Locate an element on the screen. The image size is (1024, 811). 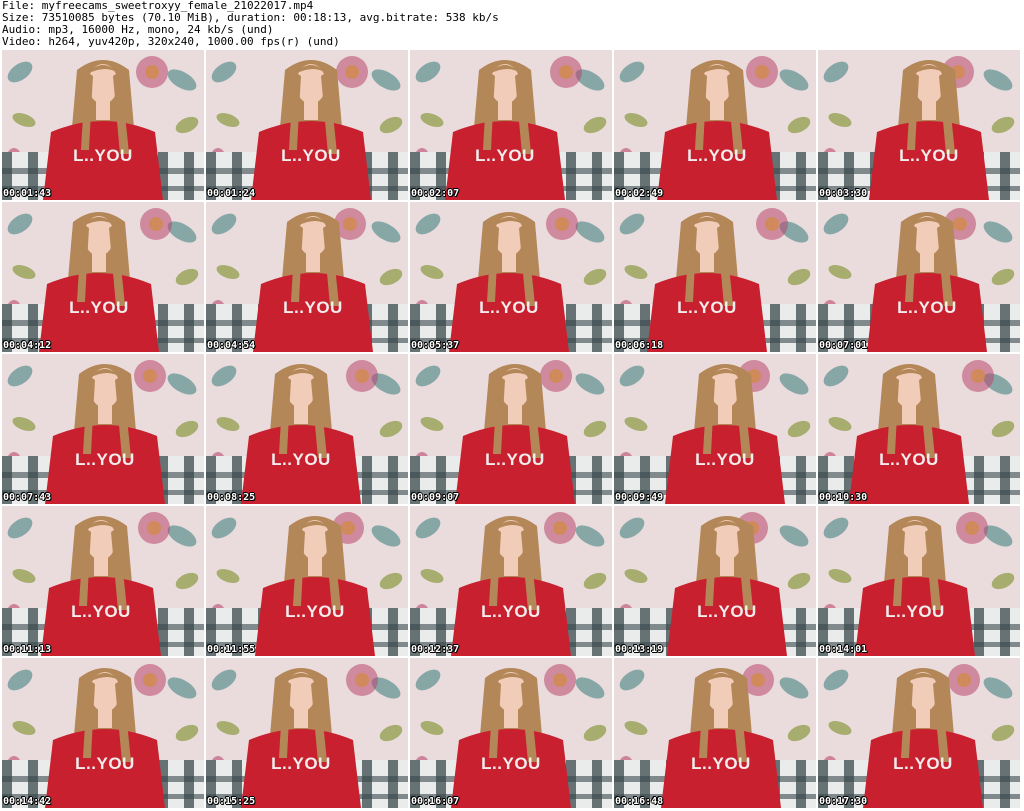
frame-timestamp: 00:11:55 is located at coordinates (231, 649).